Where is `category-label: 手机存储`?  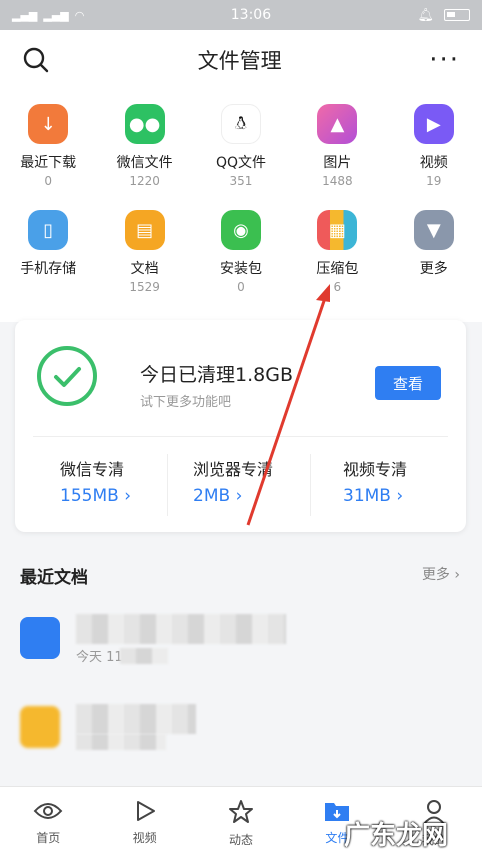
category-label: 手机存储 is located at coordinates (48, 269).